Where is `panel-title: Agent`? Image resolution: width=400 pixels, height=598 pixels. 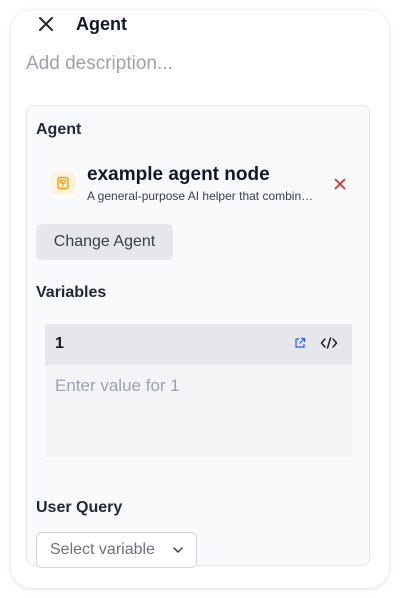 panel-title: Agent is located at coordinates (101, 24).